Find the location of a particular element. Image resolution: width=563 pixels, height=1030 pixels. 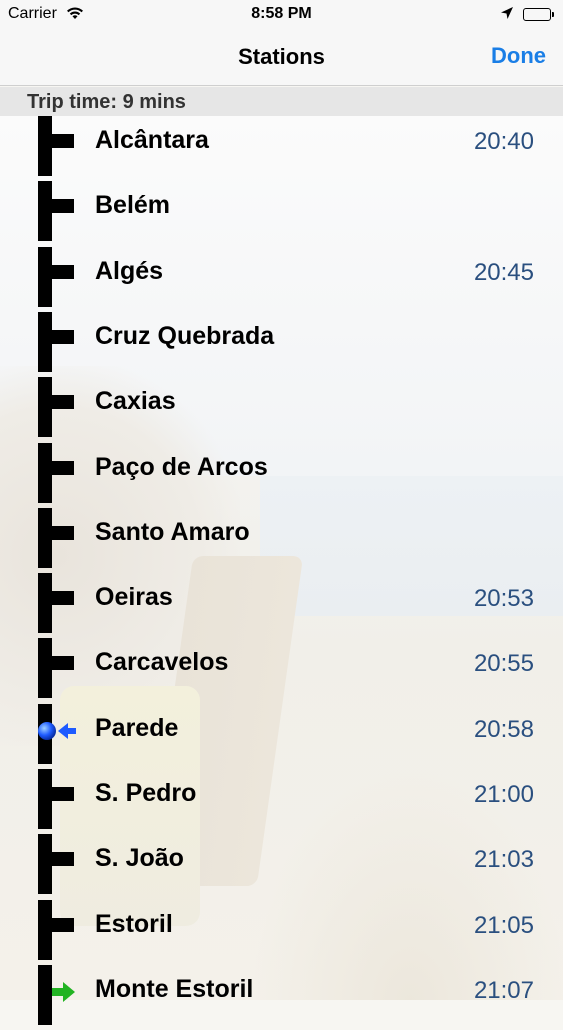

section-header: Trip time: 9 mins is located at coordinates (281, 101).